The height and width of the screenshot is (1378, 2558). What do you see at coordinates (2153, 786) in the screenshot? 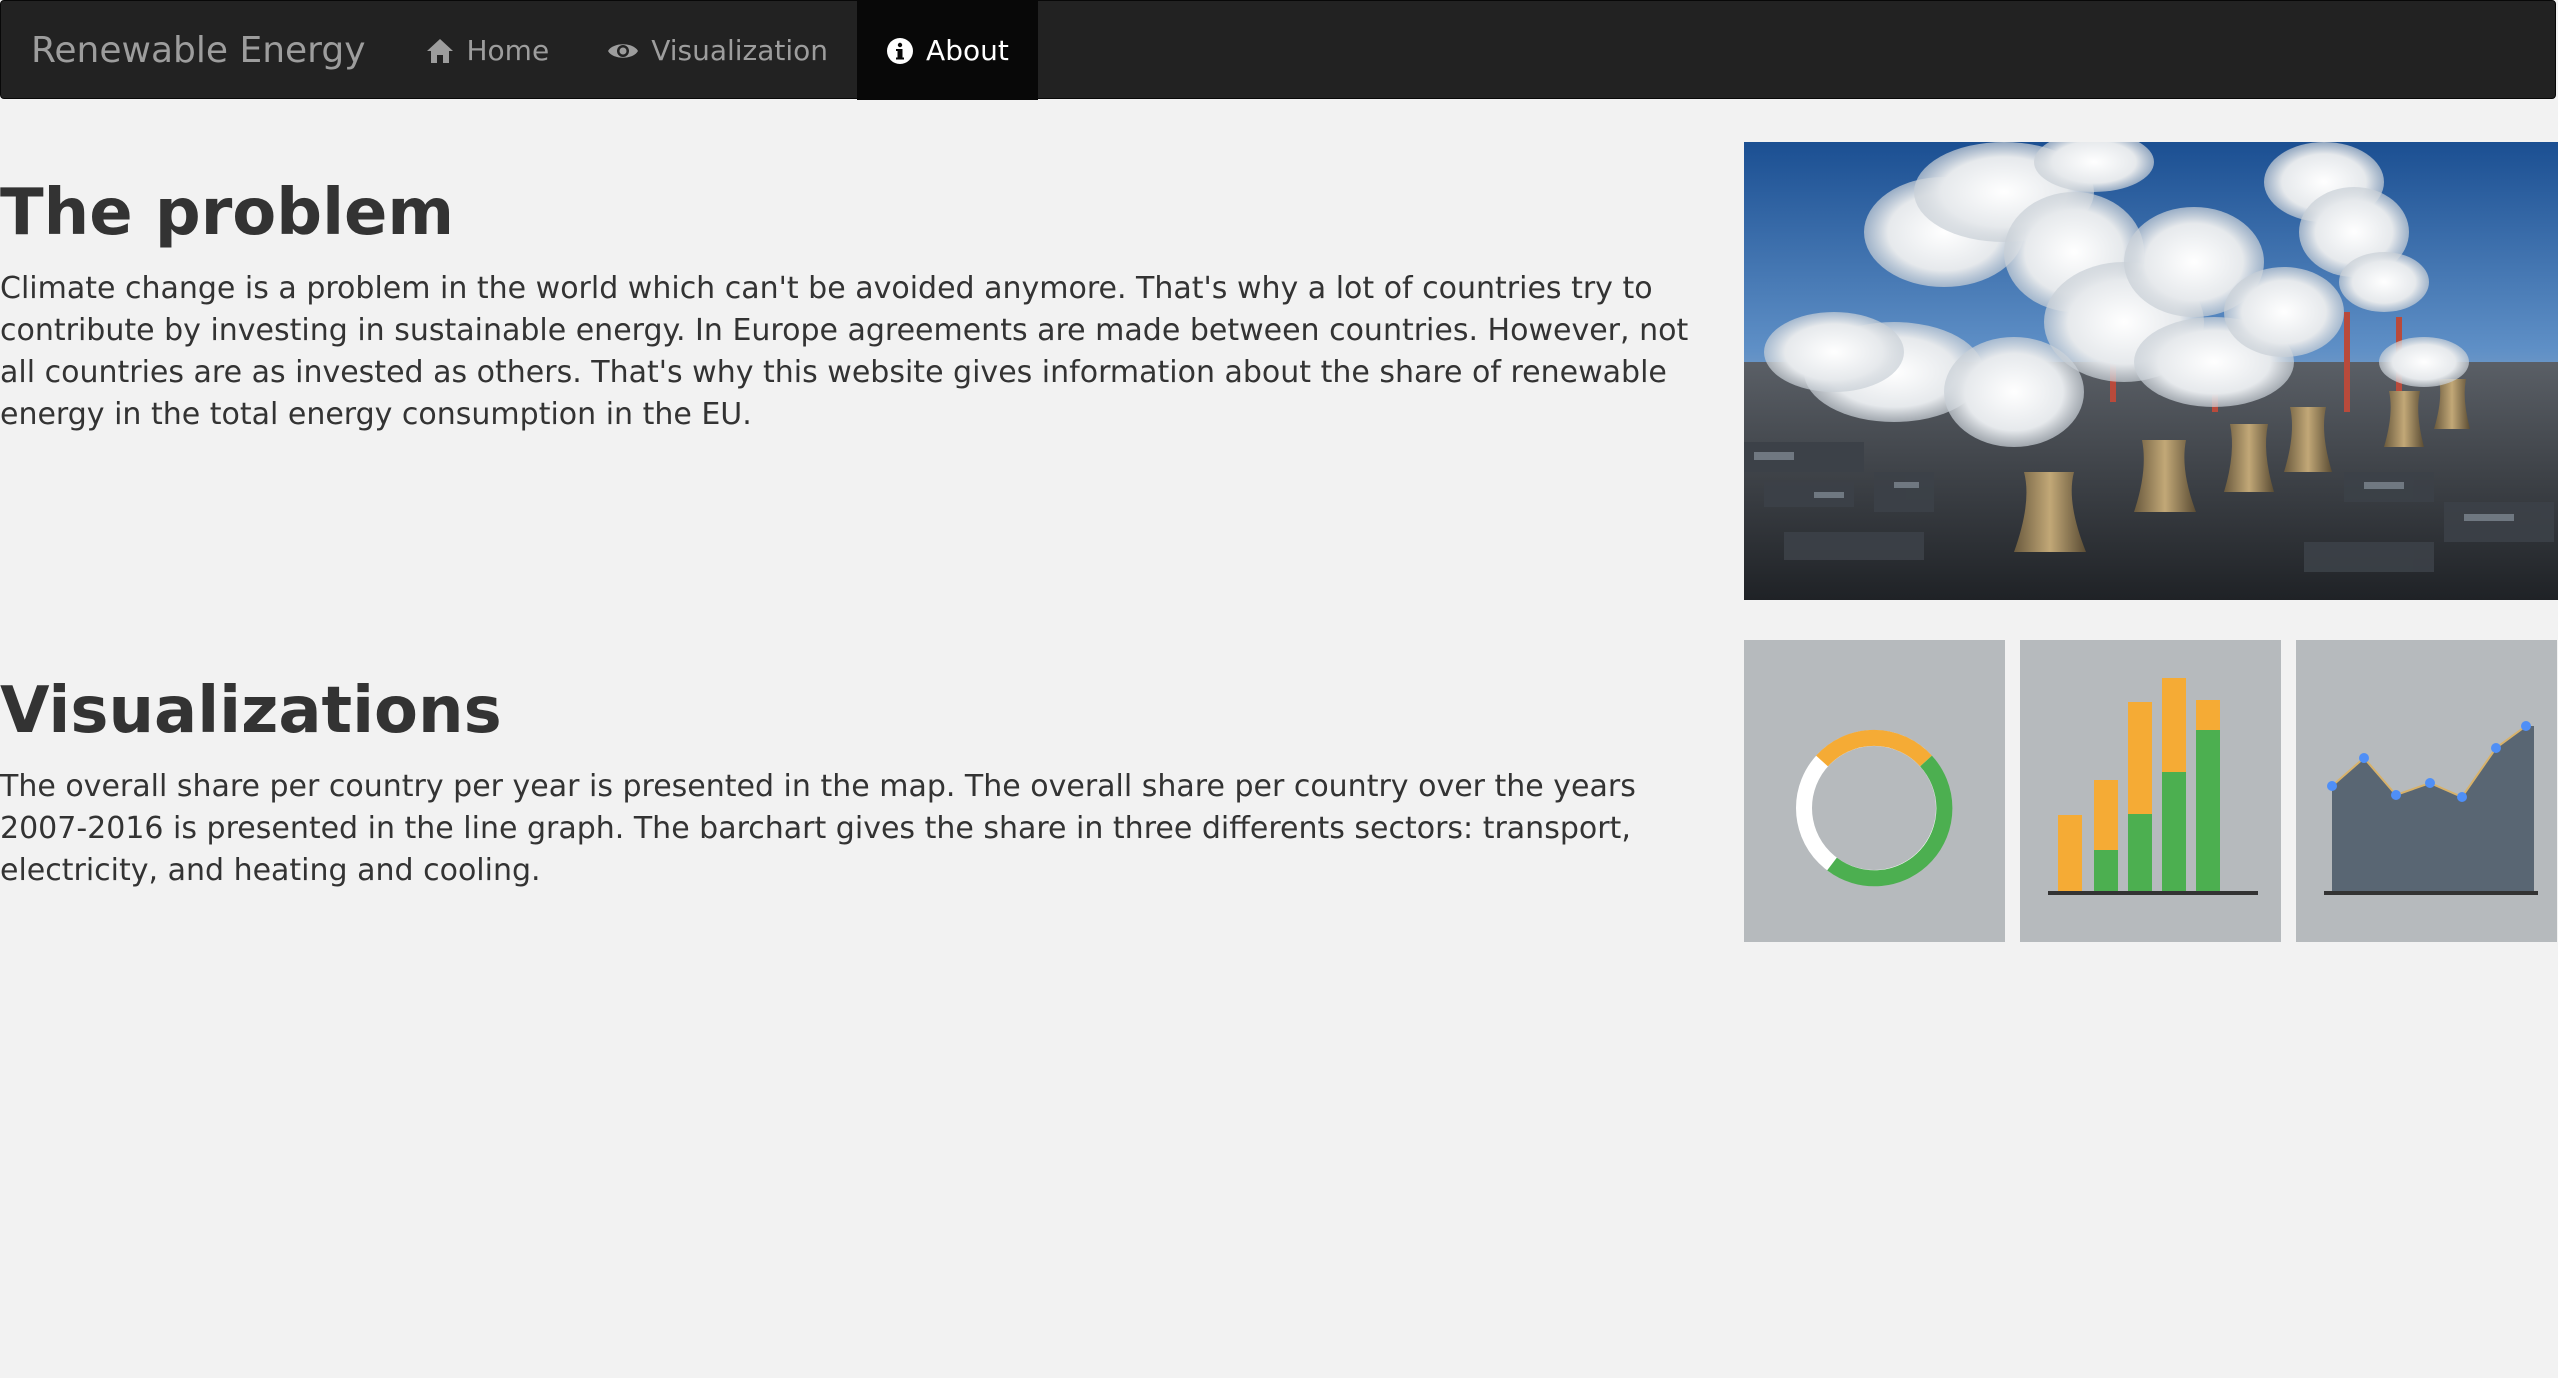
I see `stacked-bar-chart-icon` at bounding box center [2153, 786].